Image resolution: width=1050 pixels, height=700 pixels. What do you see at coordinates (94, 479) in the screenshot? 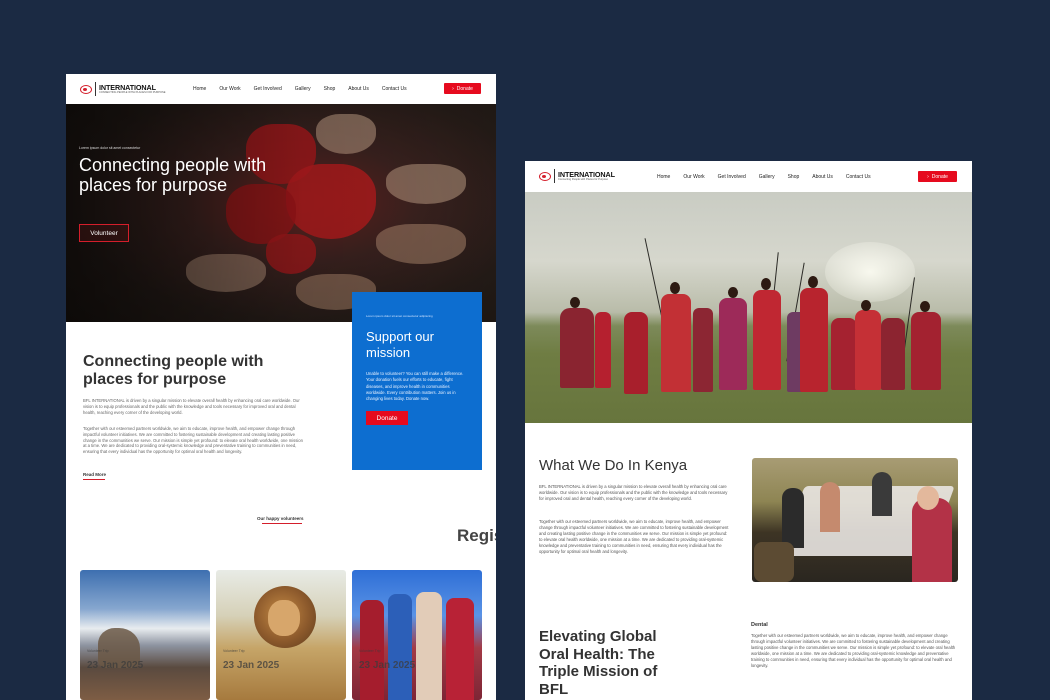
I see `read-more-underline` at bounding box center [94, 479].